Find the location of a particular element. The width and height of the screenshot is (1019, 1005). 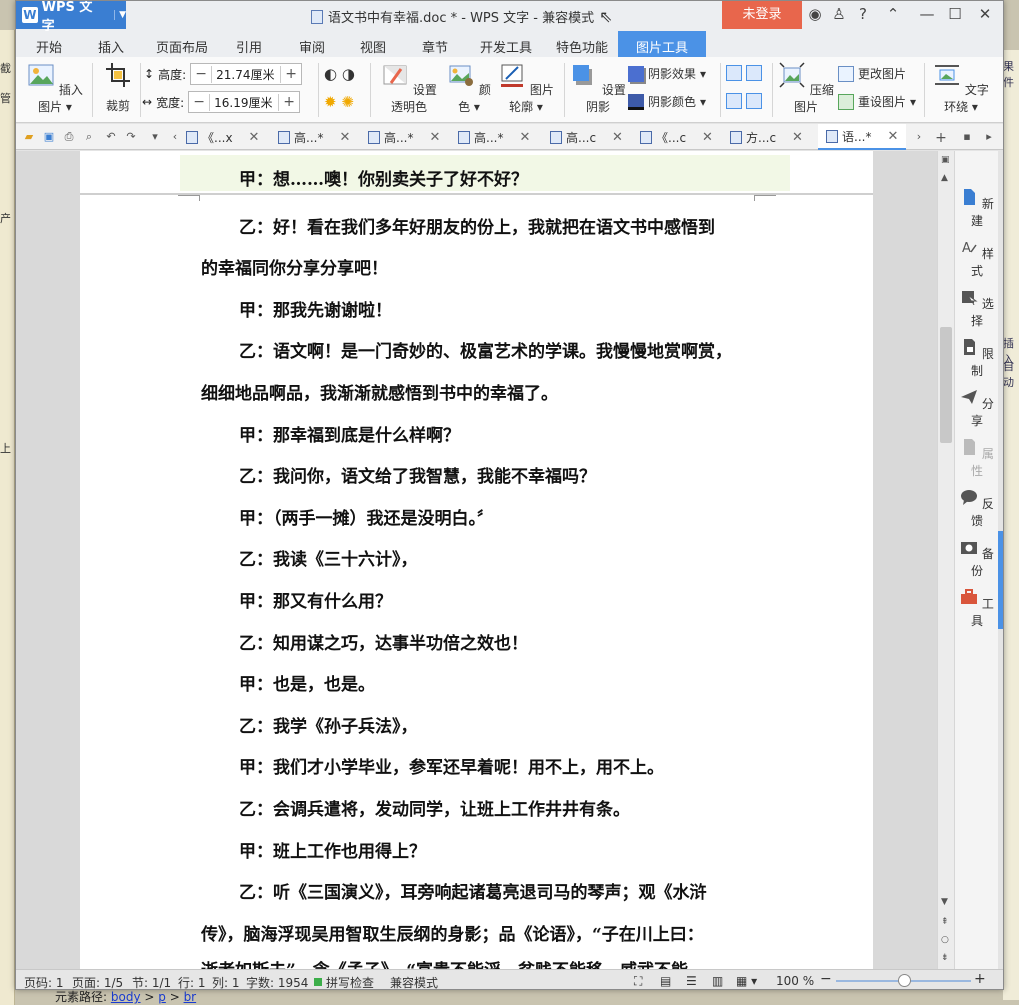

status-spell-check: 拼写检查 is located at coordinates (350, 981).